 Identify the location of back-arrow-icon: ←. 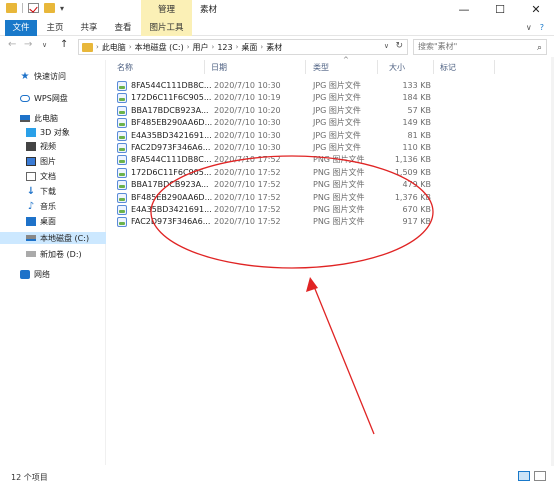
(12, 44).